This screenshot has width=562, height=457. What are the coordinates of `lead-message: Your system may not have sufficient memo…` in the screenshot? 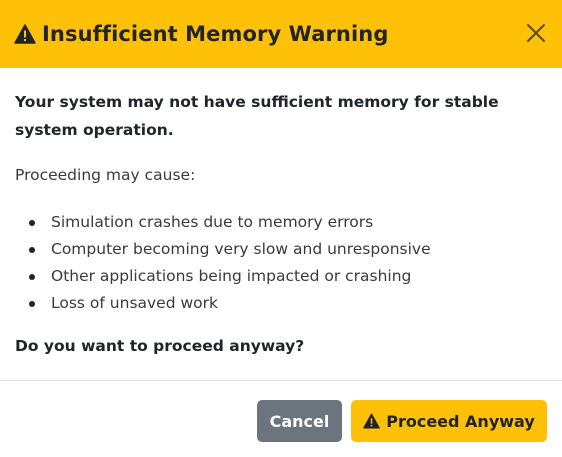 It's located at (257, 116).